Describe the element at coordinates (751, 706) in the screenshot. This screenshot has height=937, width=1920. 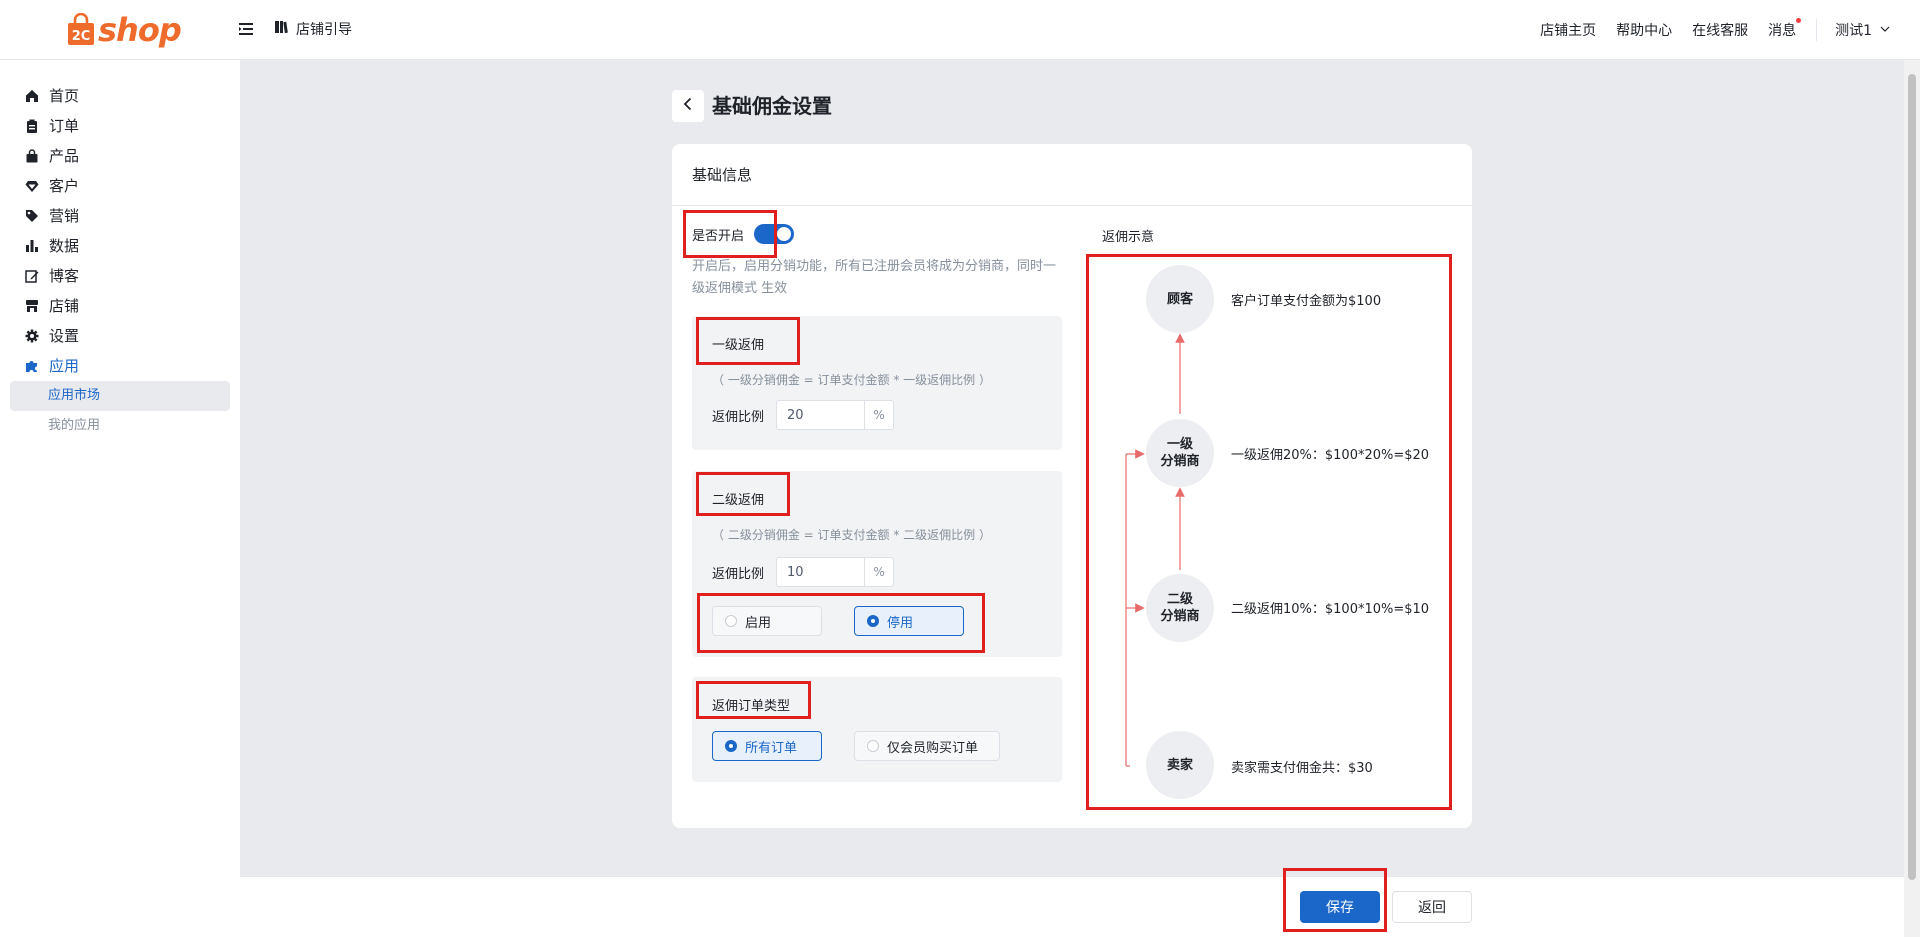
I see `order-type-title: 返佣订单类型` at that location.